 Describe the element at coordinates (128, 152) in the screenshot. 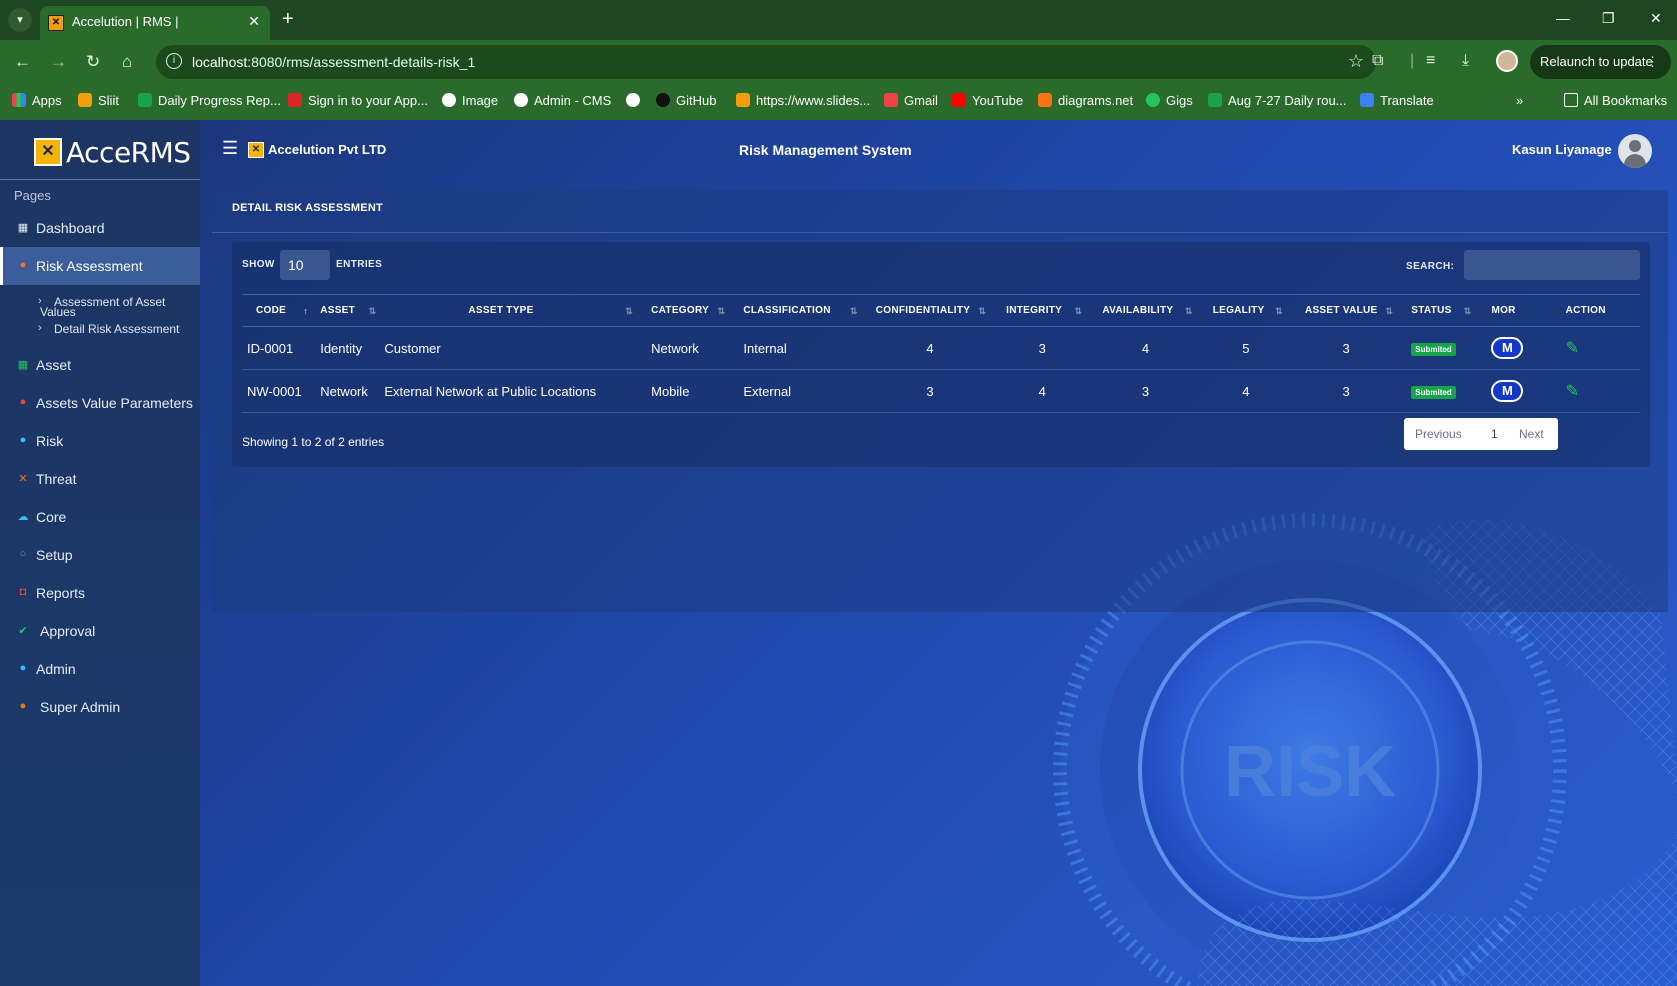

I see `logo-text: AcceRMS` at that location.